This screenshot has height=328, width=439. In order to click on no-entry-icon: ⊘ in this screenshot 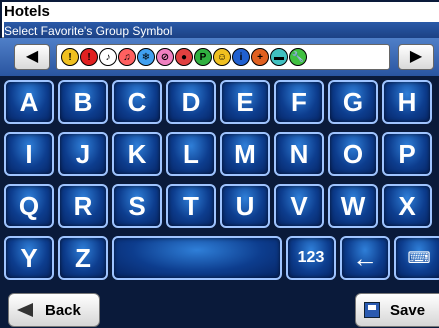, I will do `click(165, 57)`.